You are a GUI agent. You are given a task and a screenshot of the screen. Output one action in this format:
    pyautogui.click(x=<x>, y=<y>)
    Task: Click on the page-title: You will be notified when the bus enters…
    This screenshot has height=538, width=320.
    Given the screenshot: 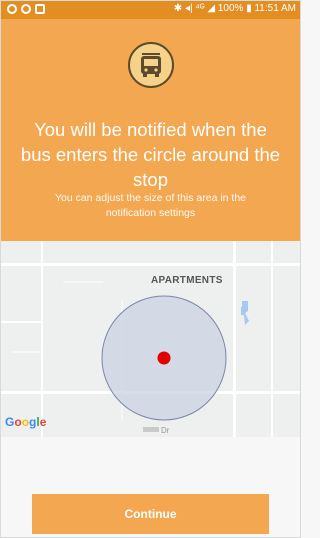 What is the action you would take?
    pyautogui.click(x=150, y=154)
    